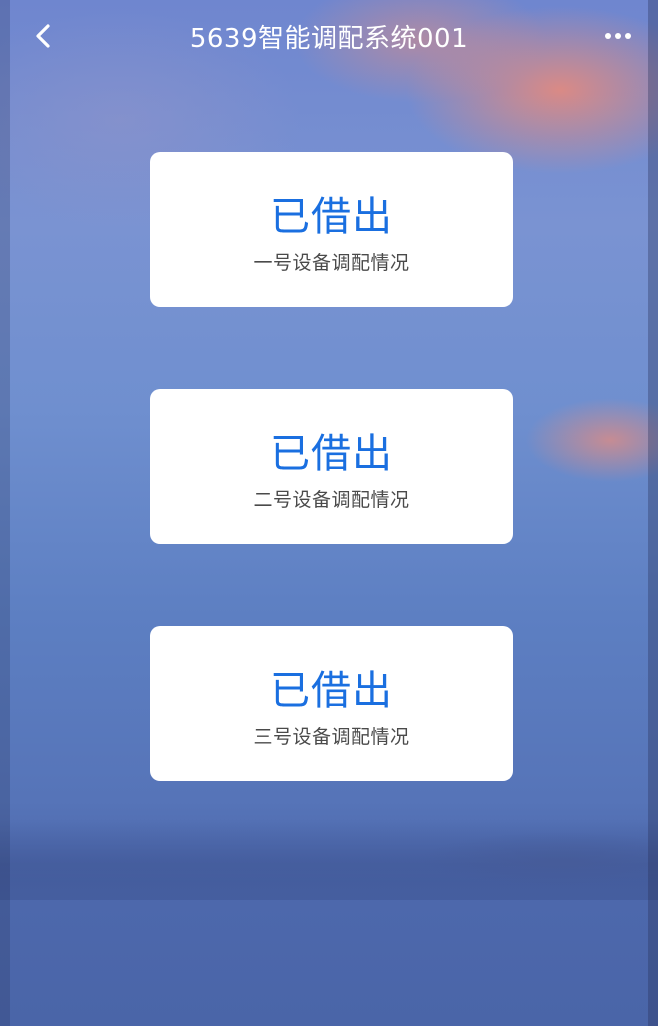 The image size is (658, 1026). What do you see at coordinates (653, 513) in the screenshot?
I see `background-edge-right` at bounding box center [653, 513].